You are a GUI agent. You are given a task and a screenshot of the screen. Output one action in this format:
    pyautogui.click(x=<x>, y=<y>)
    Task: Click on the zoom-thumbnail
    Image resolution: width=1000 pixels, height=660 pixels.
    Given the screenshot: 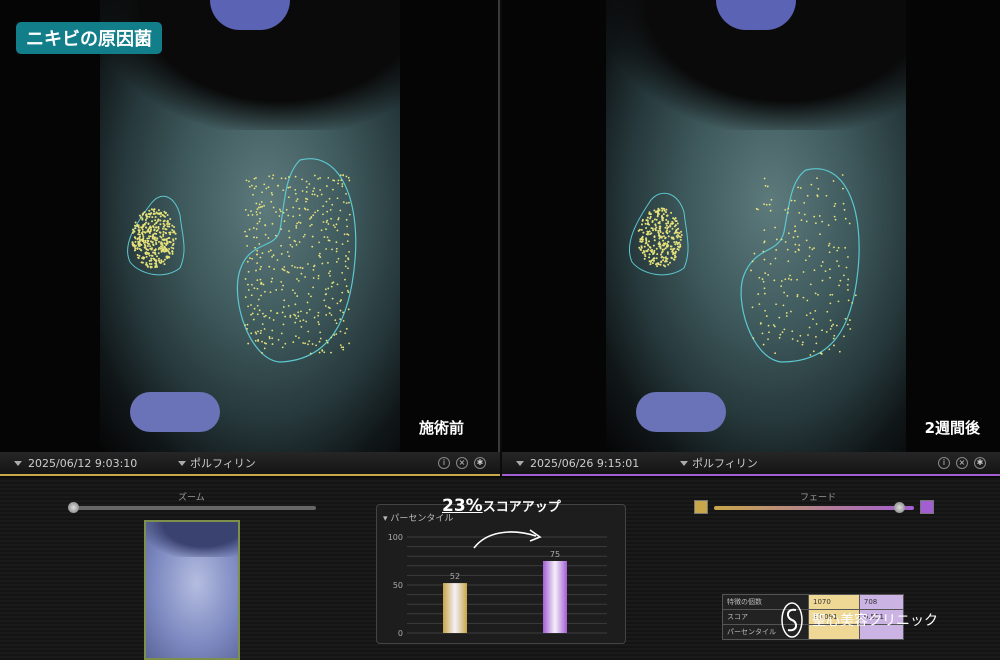 What is the action you would take?
    pyautogui.click(x=192, y=590)
    